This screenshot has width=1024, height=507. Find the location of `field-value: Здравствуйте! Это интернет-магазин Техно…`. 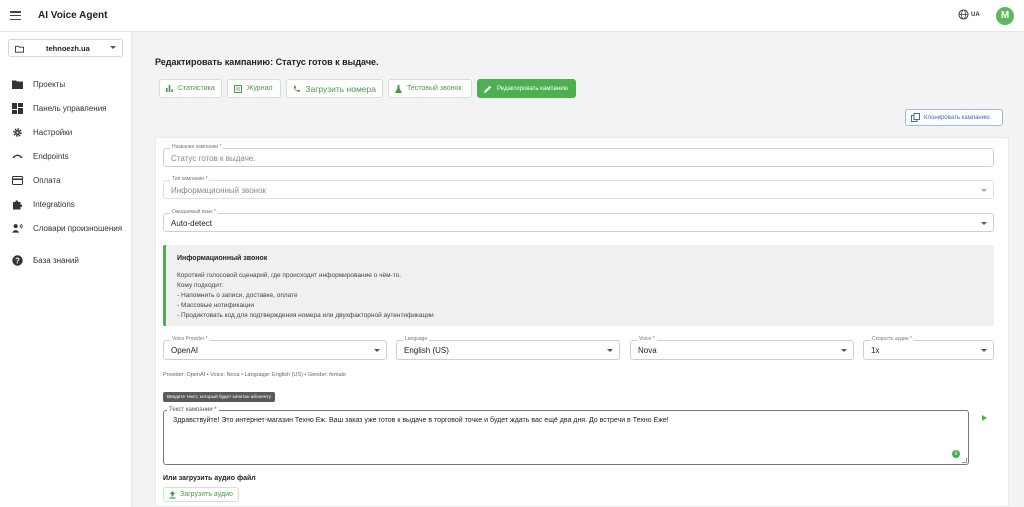

field-value: Здравствуйте! Это интернет-магазин Техно… is located at coordinates (421, 420).